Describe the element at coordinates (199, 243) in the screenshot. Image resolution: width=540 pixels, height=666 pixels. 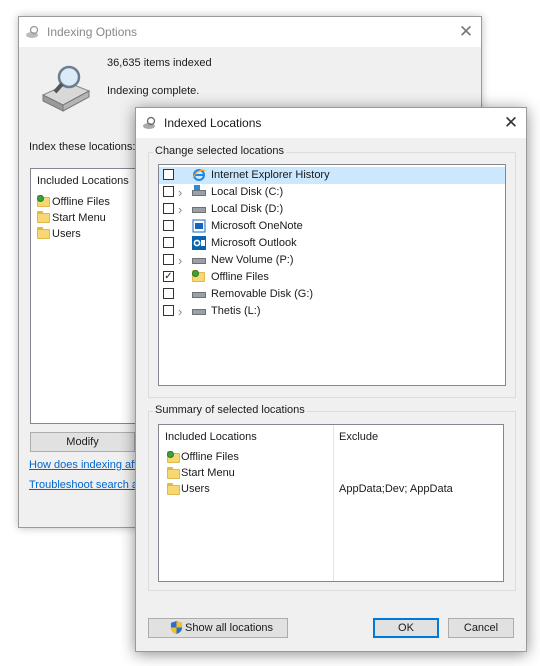
I see `outlook-icon` at that location.